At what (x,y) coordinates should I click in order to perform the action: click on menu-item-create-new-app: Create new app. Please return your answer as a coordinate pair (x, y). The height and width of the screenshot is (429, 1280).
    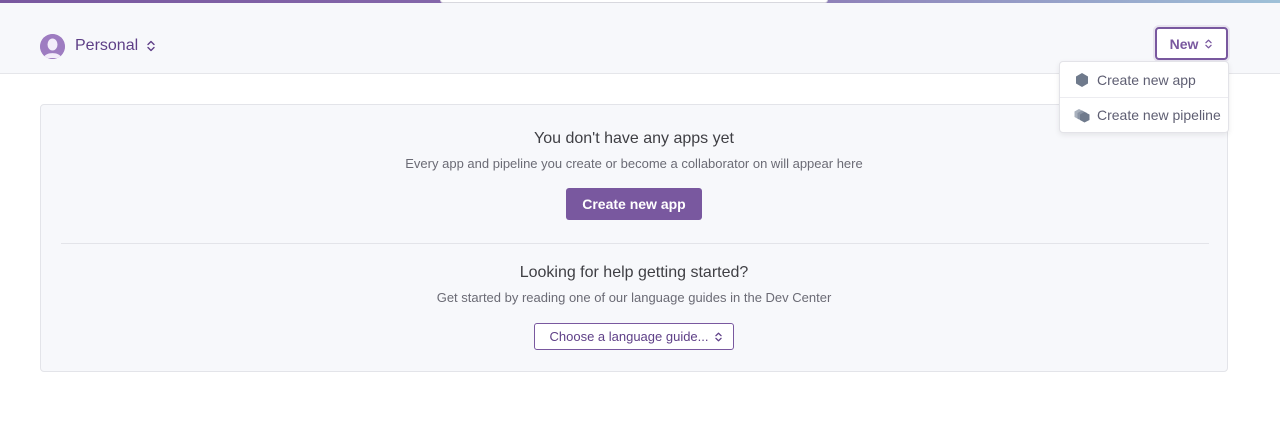
    Looking at the image, I should click on (1144, 79).